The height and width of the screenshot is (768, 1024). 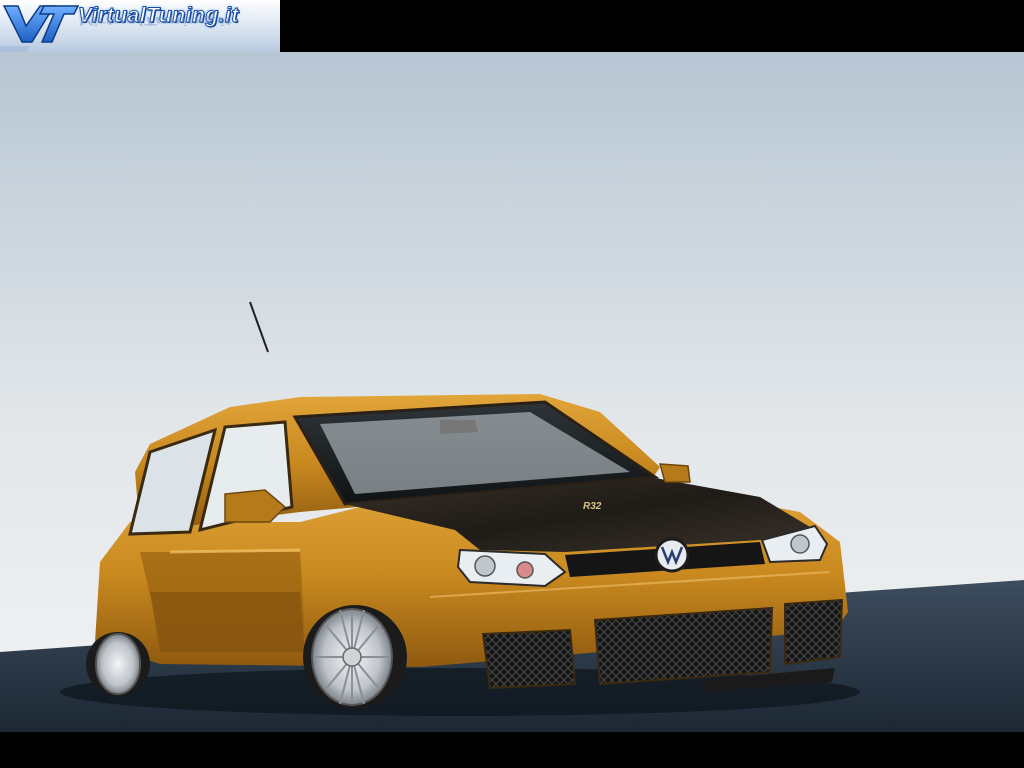 I want to click on r32-badge: R32, so click(x=592, y=506).